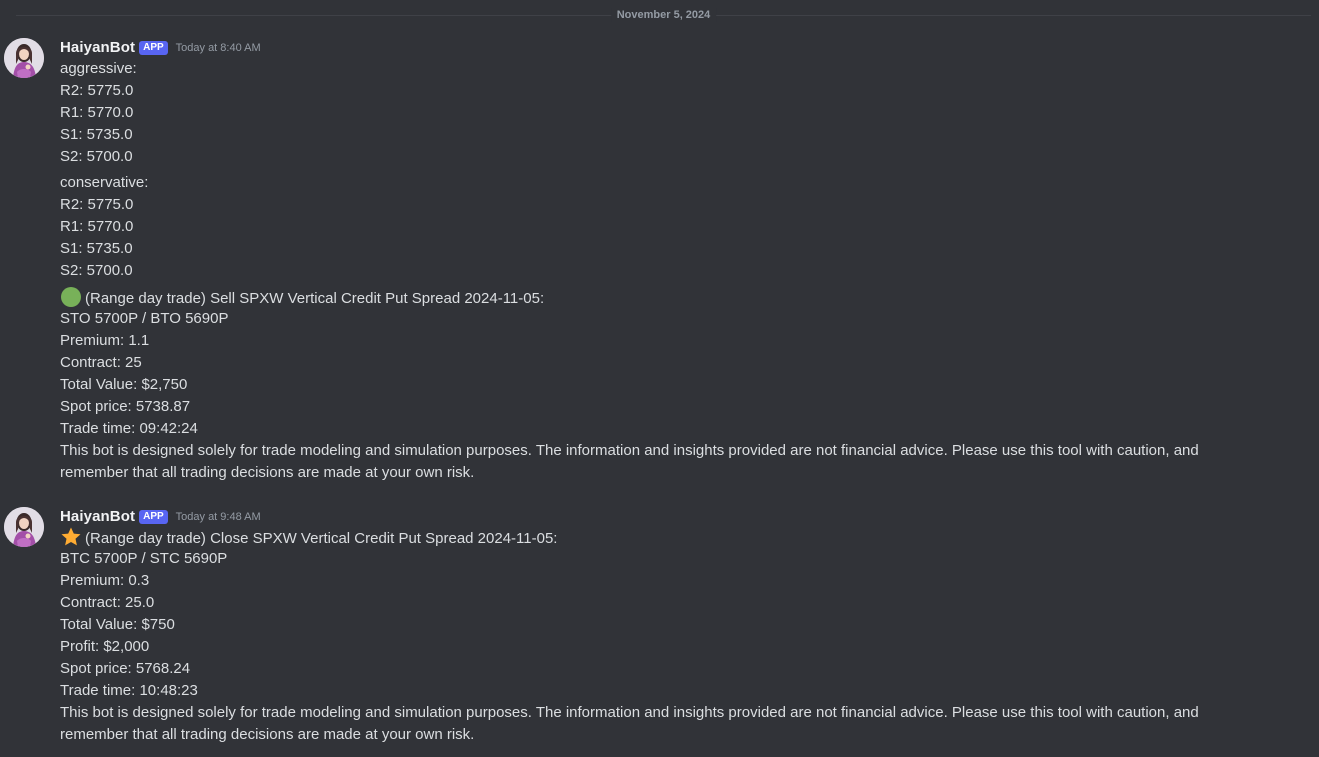 Image resolution: width=1319 pixels, height=757 pixels. I want to click on message-header: HaiyanBot APP Today at 9:48 AM, so click(160, 516).